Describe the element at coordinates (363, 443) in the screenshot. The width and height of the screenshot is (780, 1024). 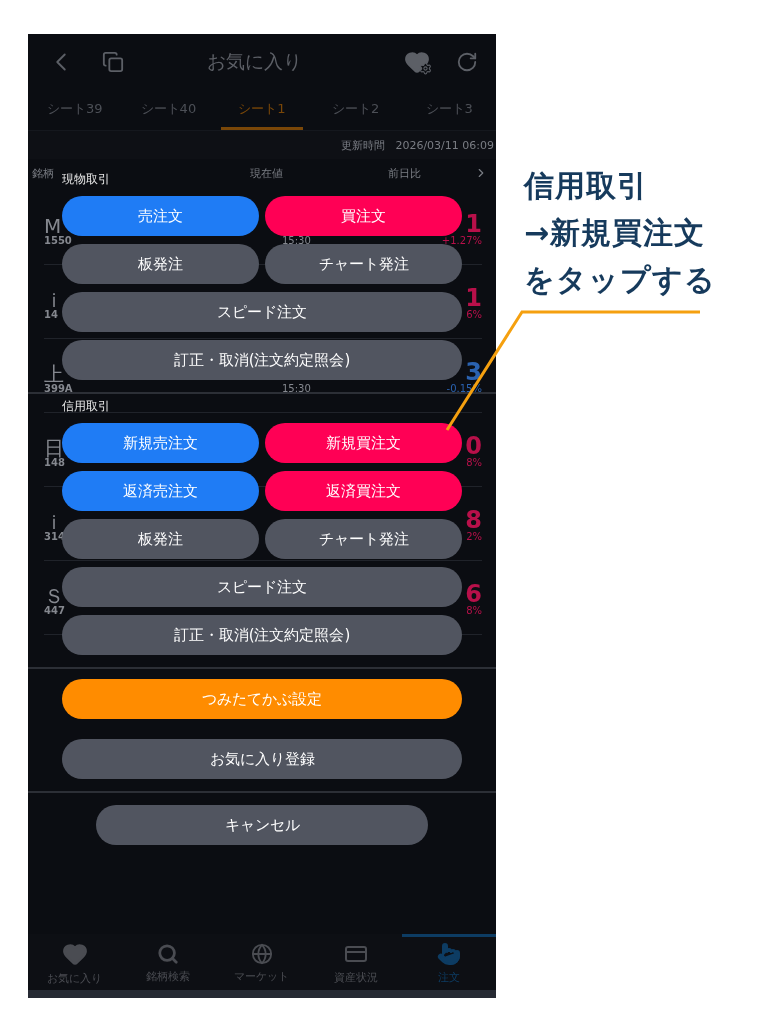
I see `order-button: 新規買注文` at that location.